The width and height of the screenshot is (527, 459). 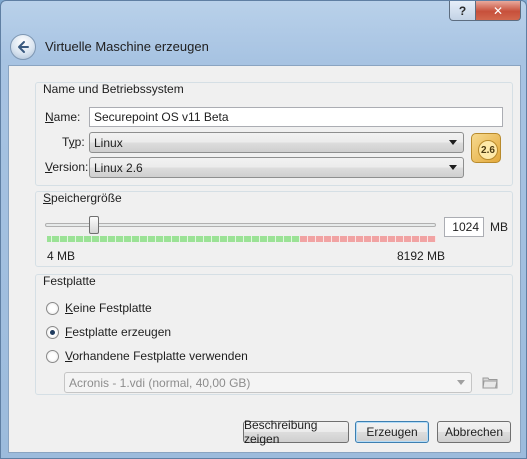 What do you see at coordinates (296, 432) in the screenshot?
I see `show-description-button: Beschreibung zeigen` at bounding box center [296, 432].